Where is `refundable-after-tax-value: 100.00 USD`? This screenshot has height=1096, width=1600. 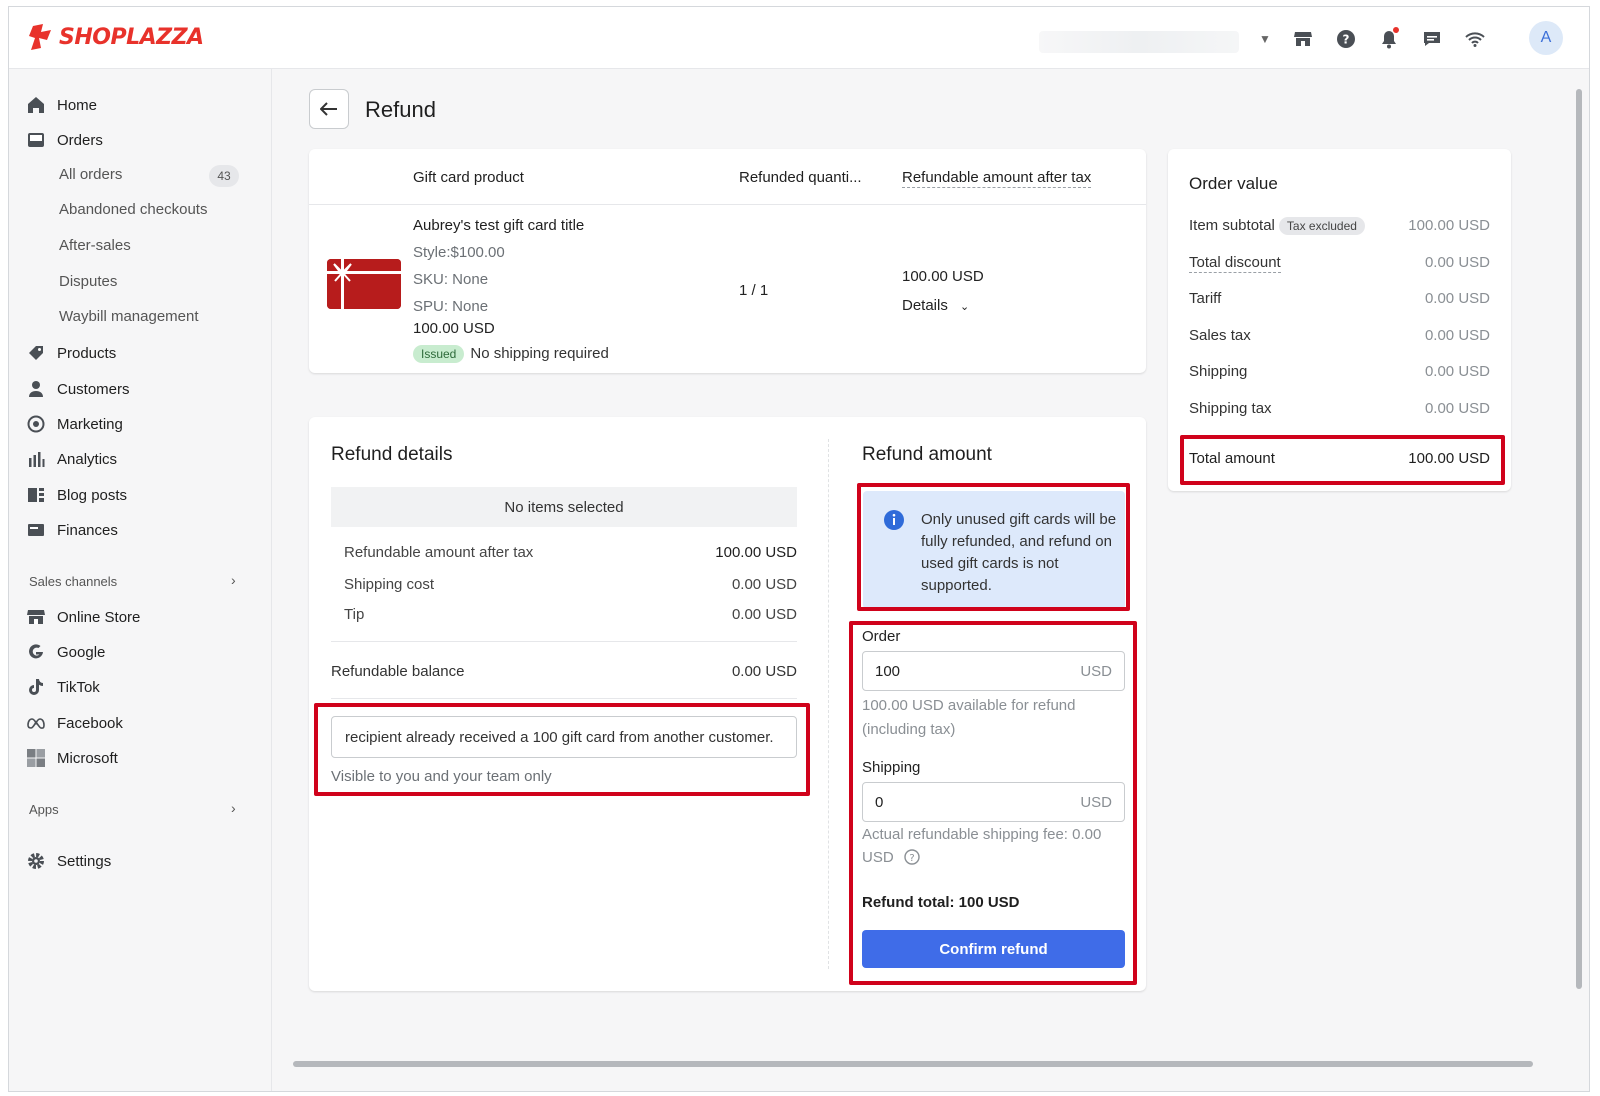 refundable-after-tax-value: 100.00 USD is located at coordinates (756, 552).